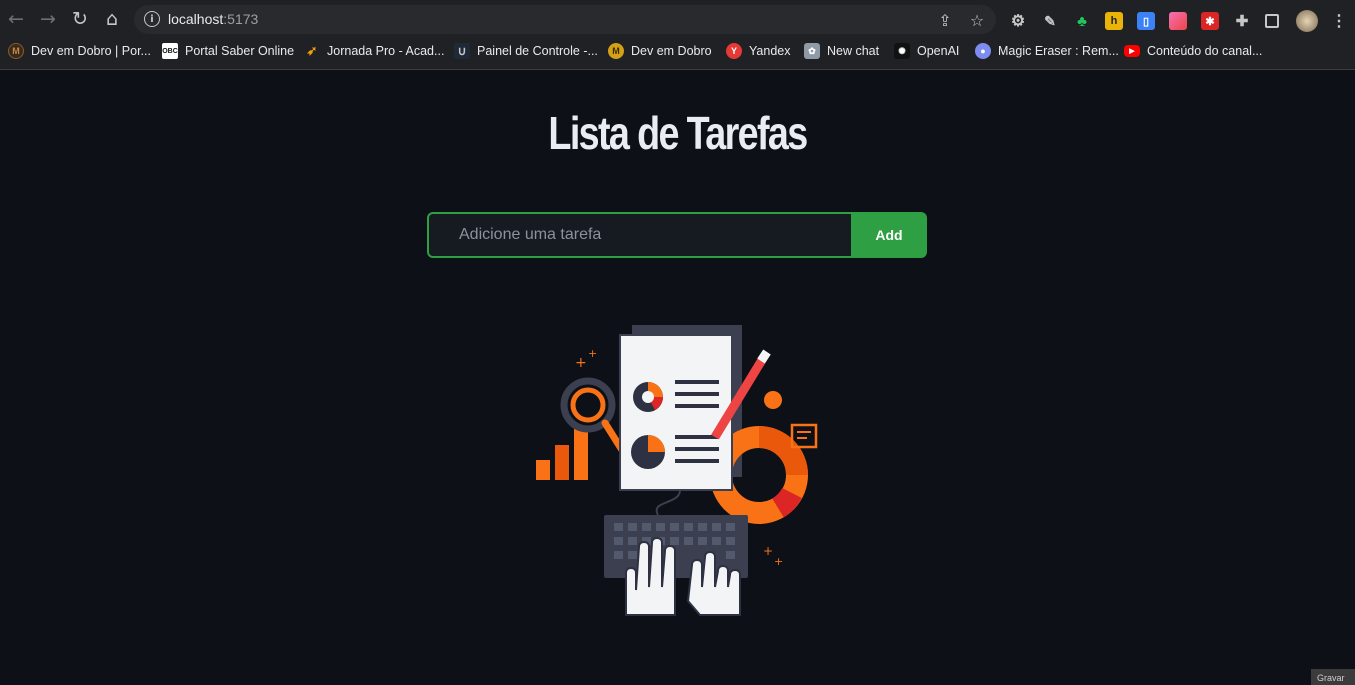 This screenshot has width=1355, height=685. Describe the element at coordinates (1339, 21) in the screenshot. I see `menu-kebab-icon: ⋮` at that location.